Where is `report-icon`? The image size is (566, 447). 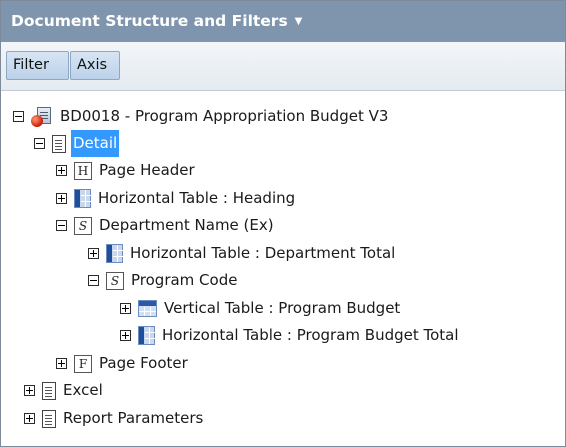
report-icon is located at coordinates (42, 117).